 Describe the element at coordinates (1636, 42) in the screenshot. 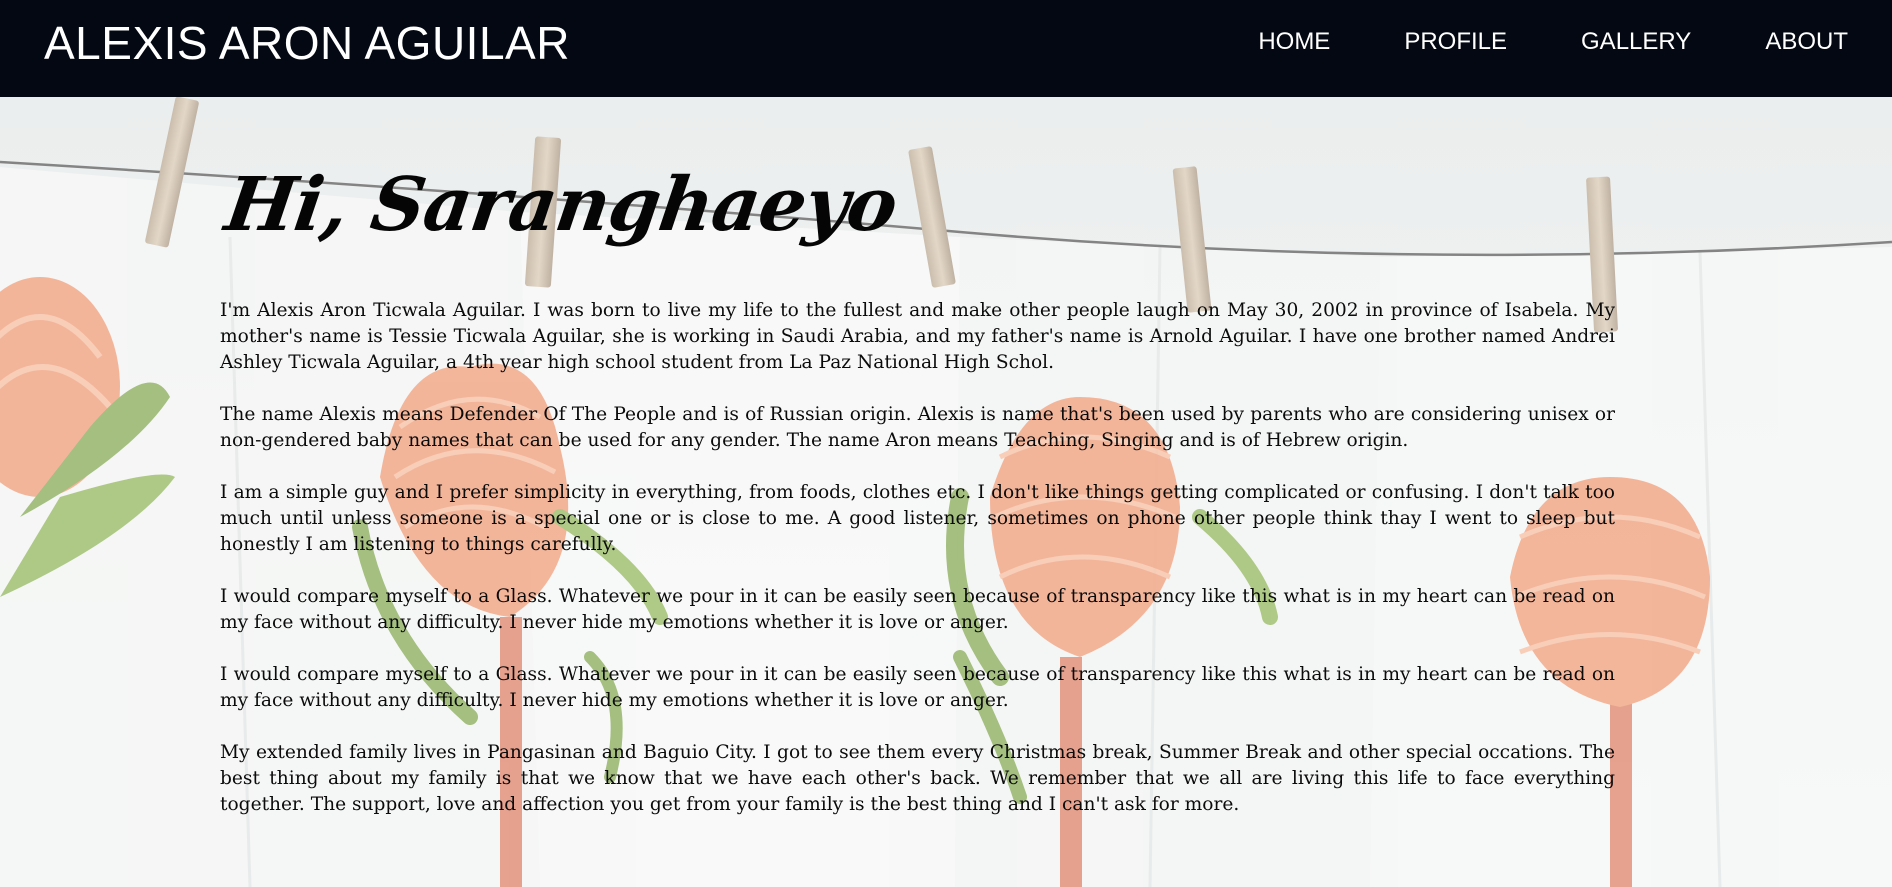

I see `nav-gallery-link: GALLERY` at that location.